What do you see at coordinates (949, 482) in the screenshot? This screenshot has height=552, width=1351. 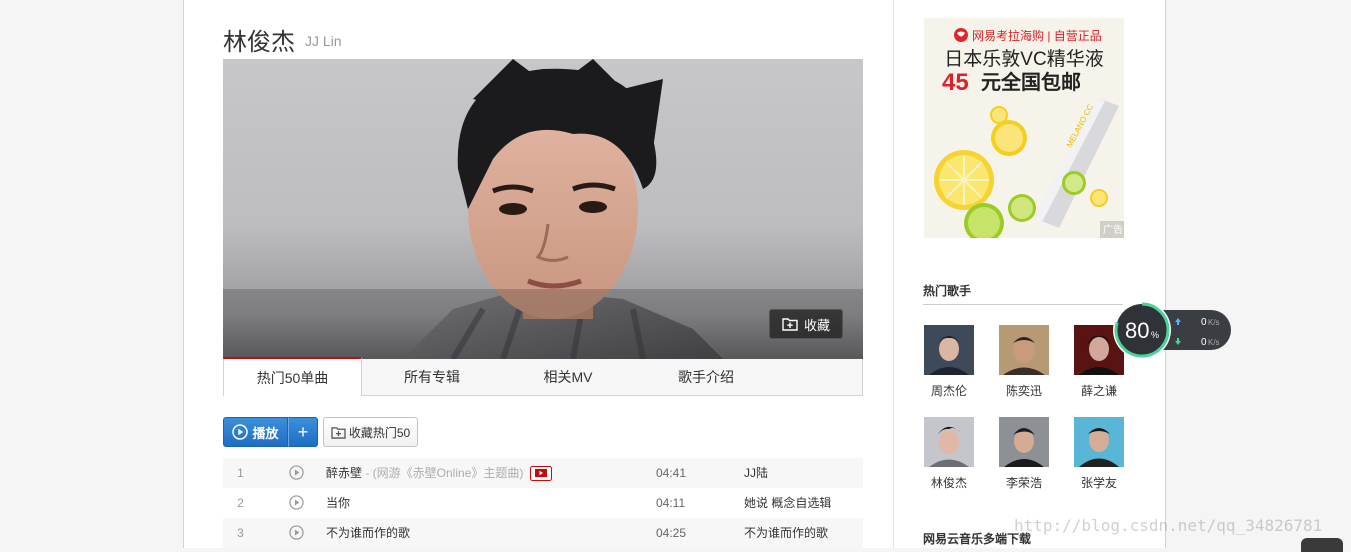 I see `singer-name: 林俊杰` at bounding box center [949, 482].